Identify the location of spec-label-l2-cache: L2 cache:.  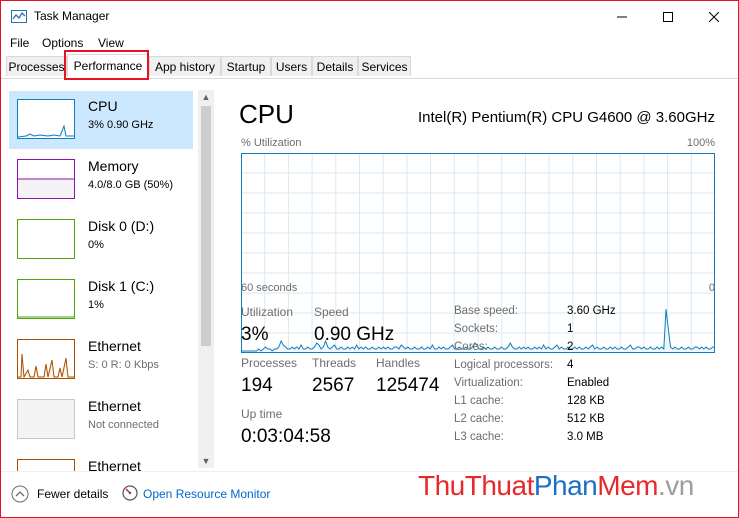
(479, 419).